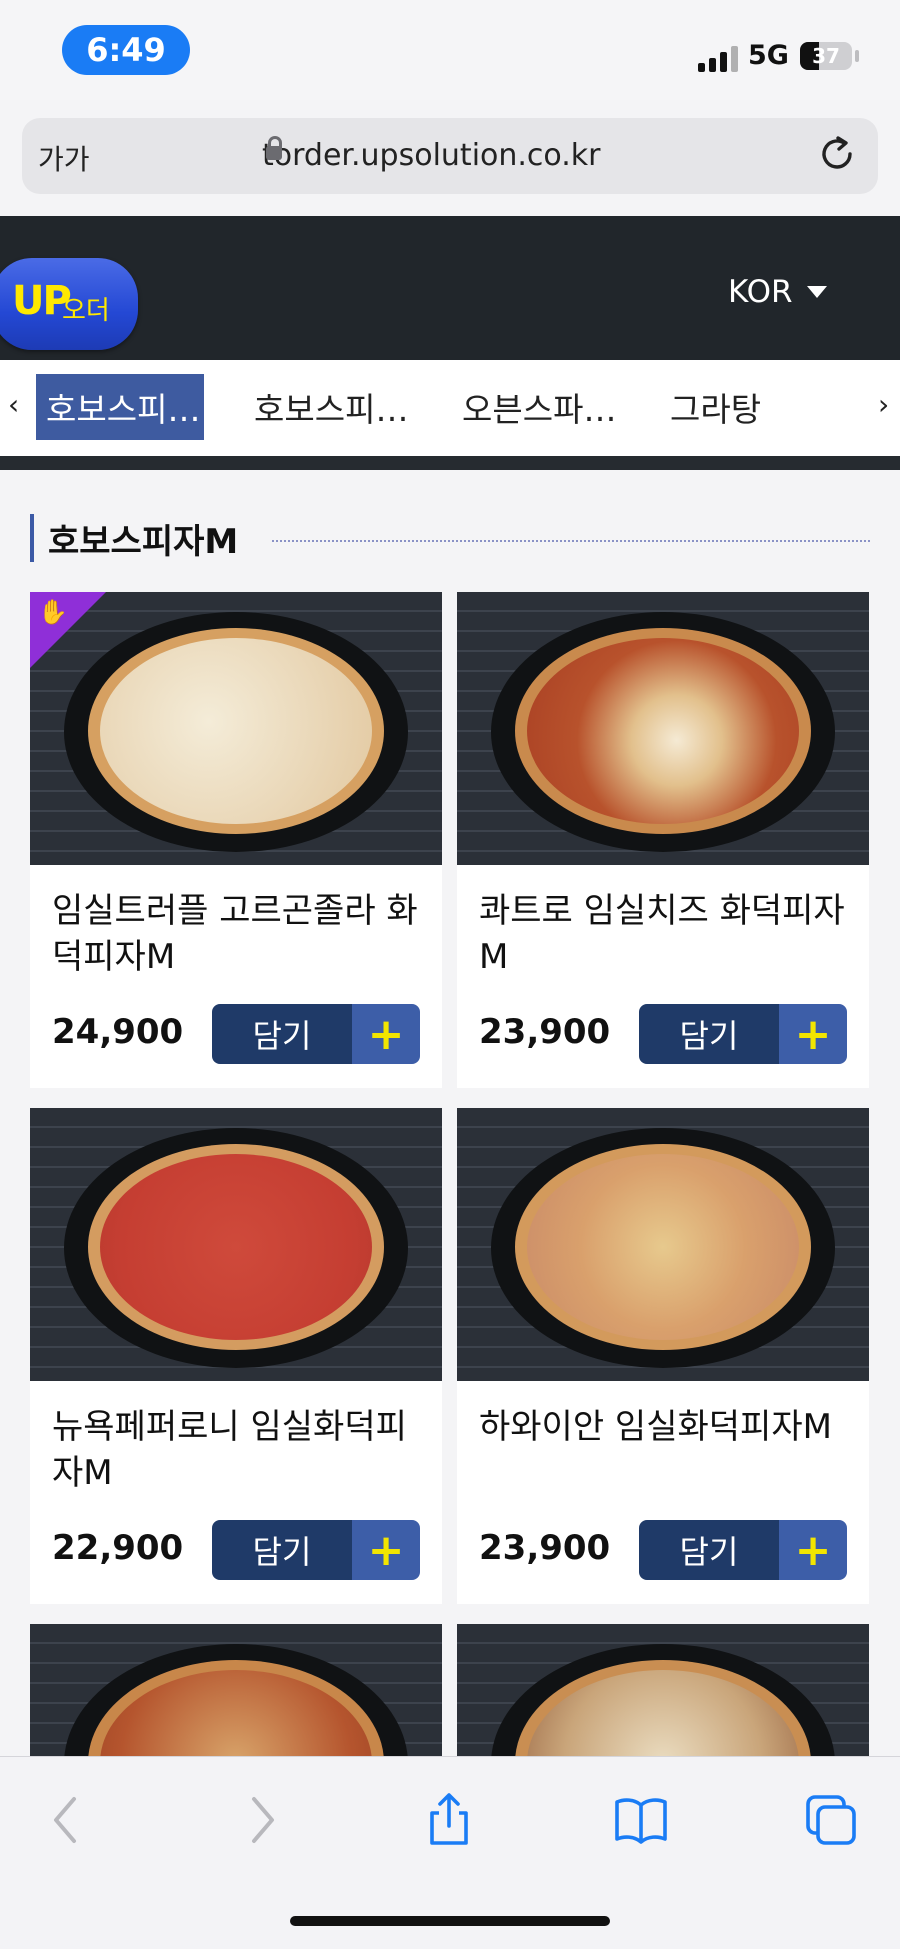 The width and height of the screenshot is (900, 1949). Describe the element at coordinates (768, 55) in the screenshot. I see `network-type: 5G` at that location.